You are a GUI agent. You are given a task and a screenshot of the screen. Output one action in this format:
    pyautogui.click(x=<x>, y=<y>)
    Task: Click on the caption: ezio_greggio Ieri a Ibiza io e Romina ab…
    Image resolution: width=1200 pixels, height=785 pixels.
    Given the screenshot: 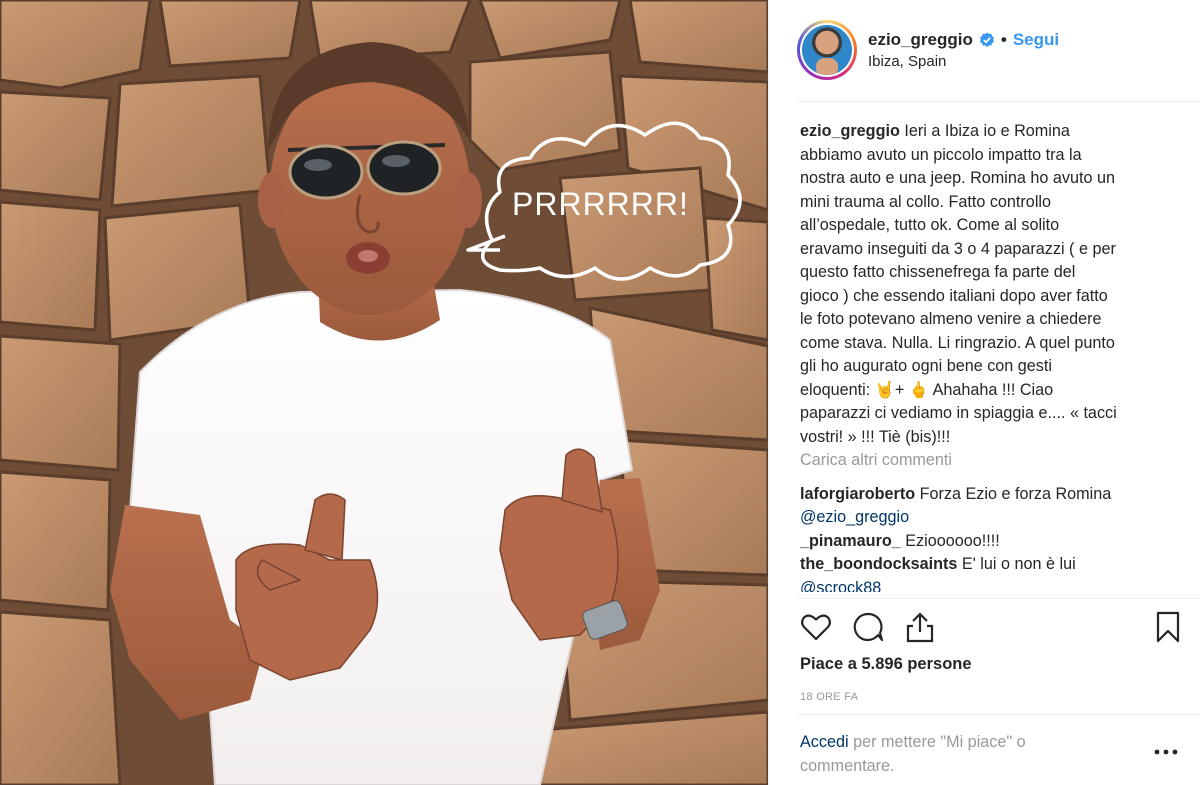 What is the action you would take?
    pyautogui.click(x=995, y=284)
    